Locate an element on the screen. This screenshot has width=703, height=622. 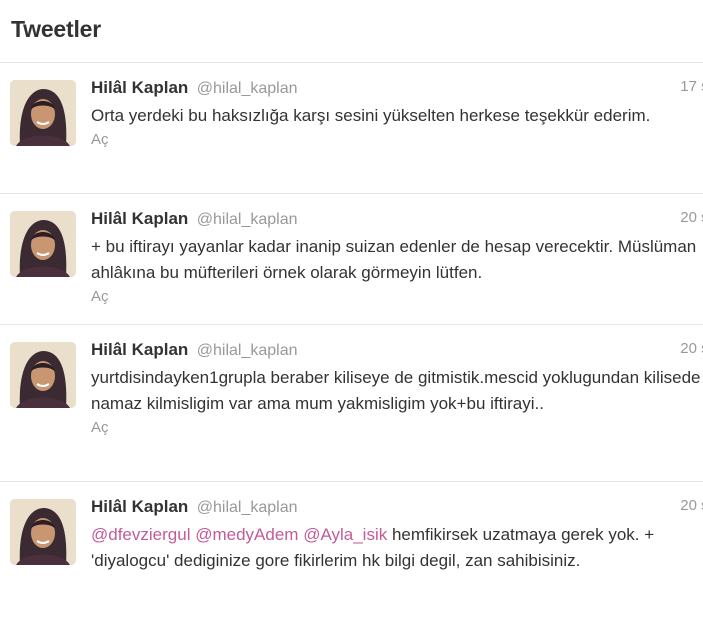
mention-link: @dfevziergul is located at coordinates (140, 534).